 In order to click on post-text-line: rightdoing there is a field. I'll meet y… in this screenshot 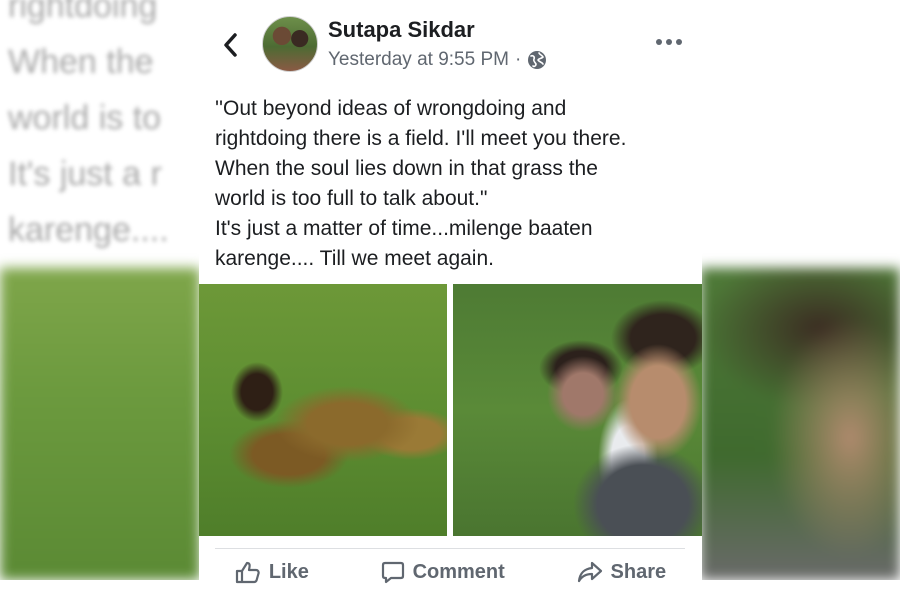, I will do `click(421, 138)`.